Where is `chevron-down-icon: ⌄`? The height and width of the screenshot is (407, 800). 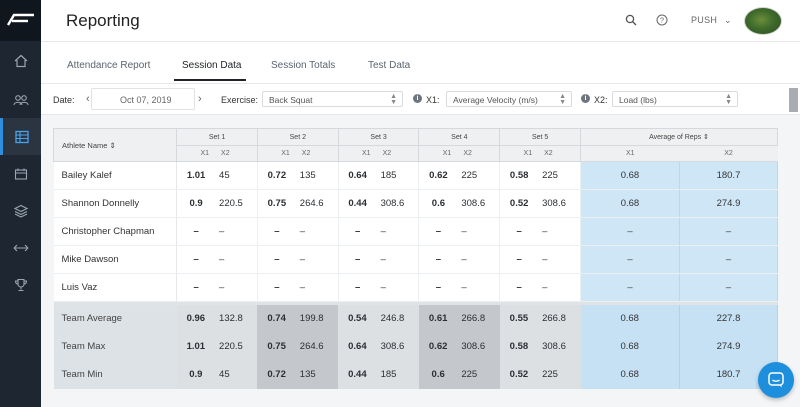 chevron-down-icon: ⌄ is located at coordinates (728, 20).